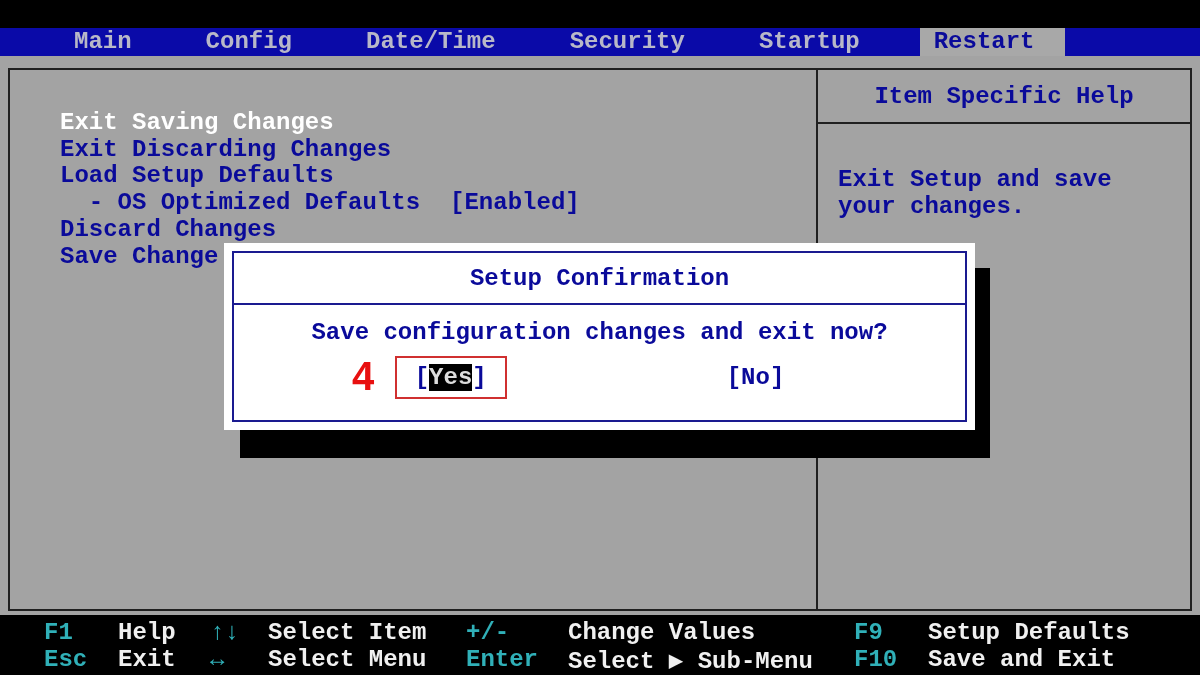  Describe the element at coordinates (103, 42) in the screenshot. I see `menu-tab: Main` at that location.